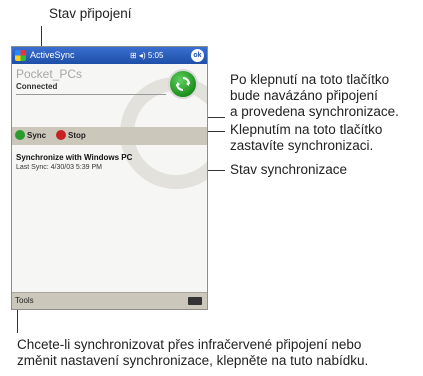 The width and height of the screenshot is (423, 376). I want to click on sync-button: Sync, so click(30, 136).